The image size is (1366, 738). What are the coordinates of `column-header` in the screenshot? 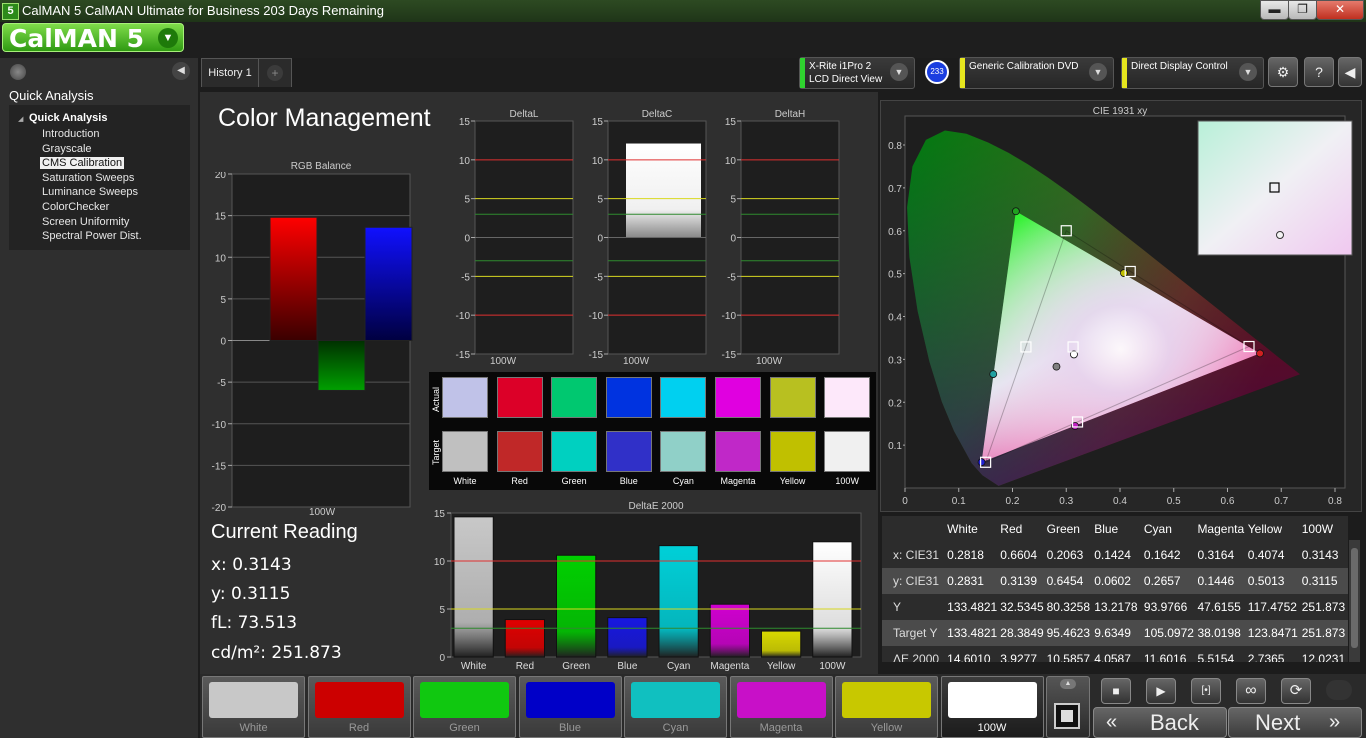 It's located at (914, 529).